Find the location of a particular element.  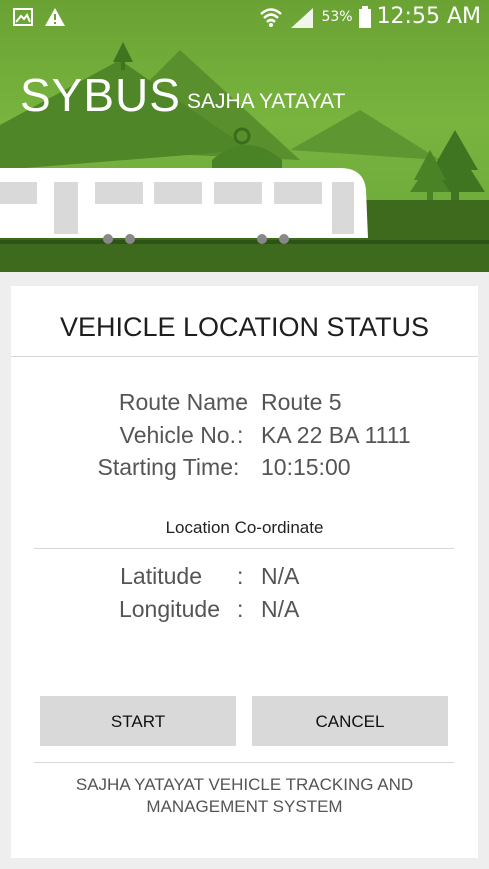

starting-time-value: 10:15:00 is located at coordinates (306, 467).